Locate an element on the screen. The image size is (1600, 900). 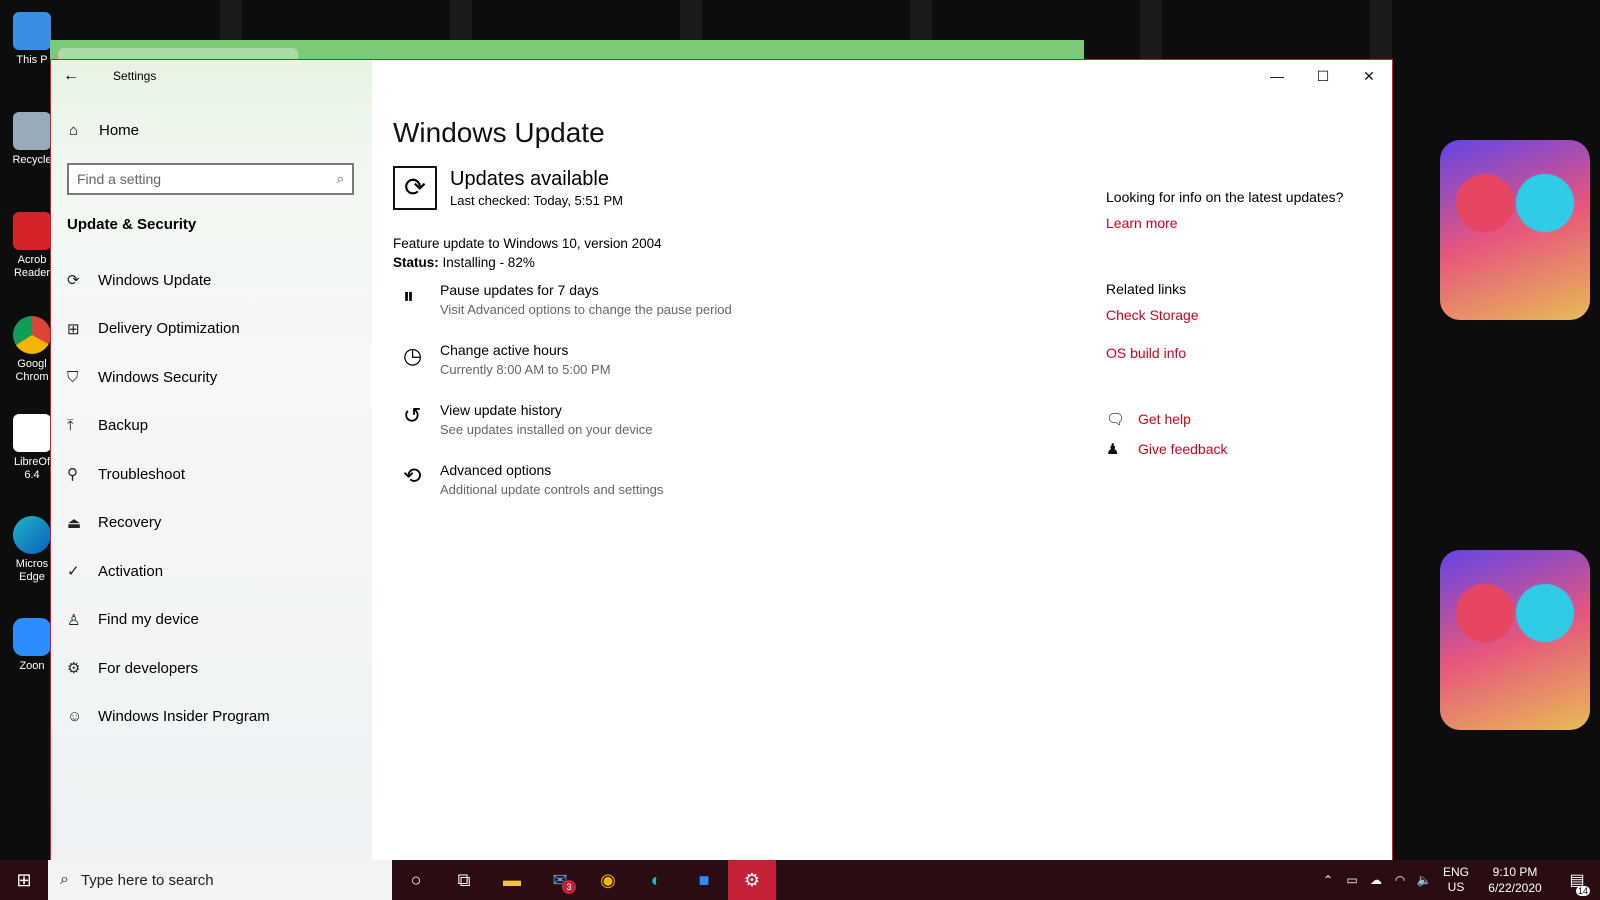
wrench-icon: ⚲ is located at coordinates (72, 475).